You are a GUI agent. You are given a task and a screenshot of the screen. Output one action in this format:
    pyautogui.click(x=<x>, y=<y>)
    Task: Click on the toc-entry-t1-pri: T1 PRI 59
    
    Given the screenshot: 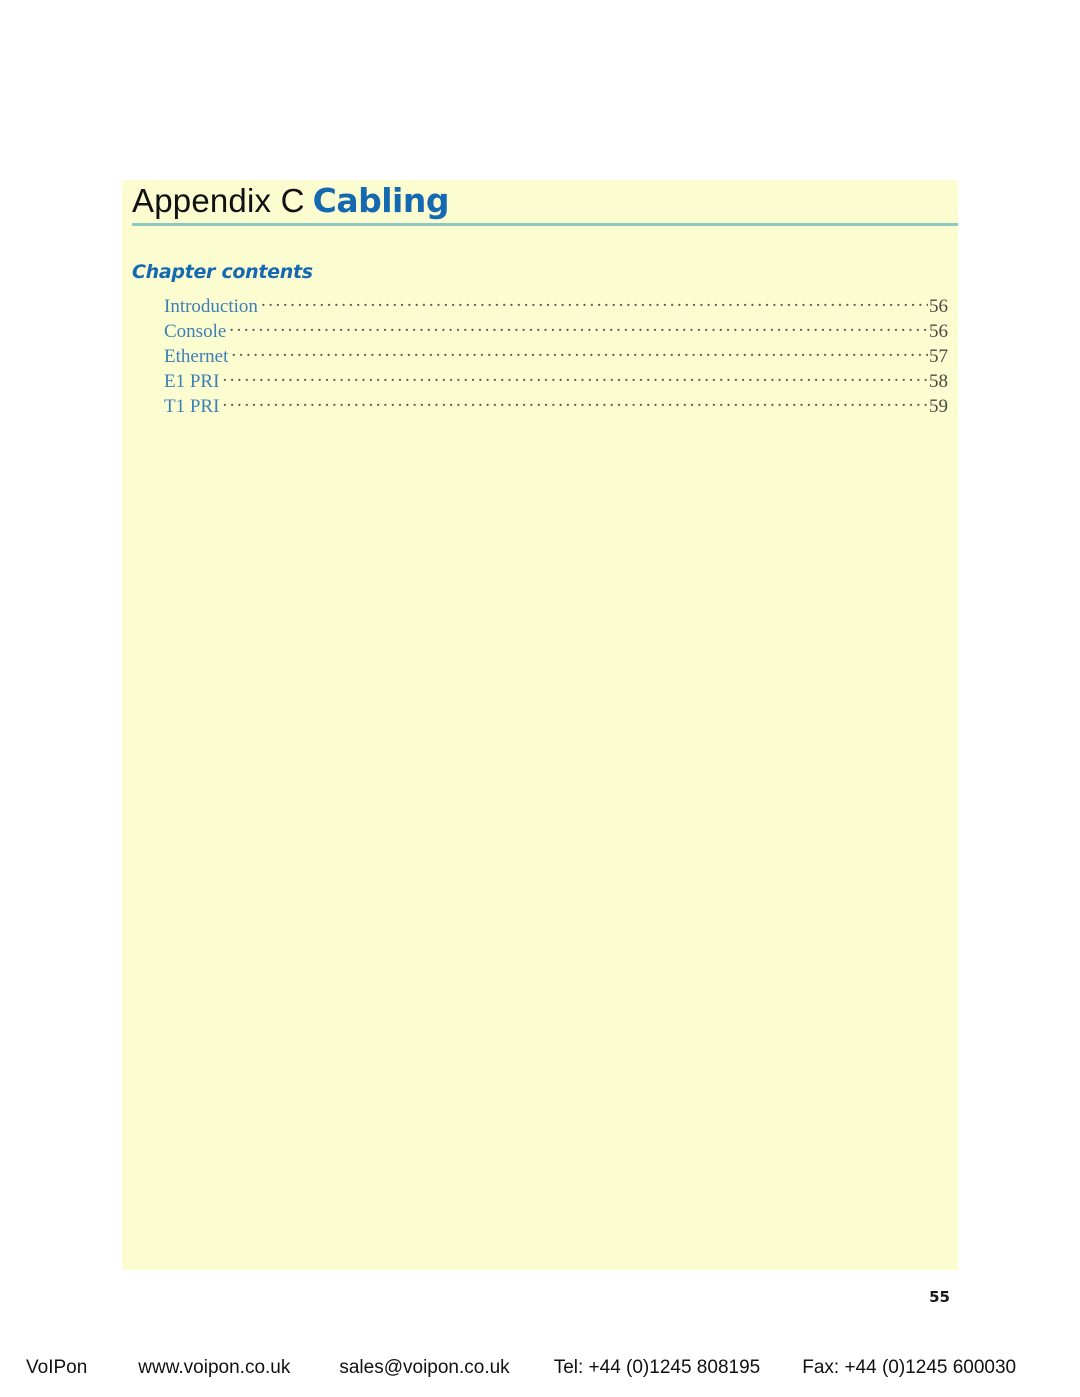 What is the action you would take?
    pyautogui.click(x=556, y=405)
    